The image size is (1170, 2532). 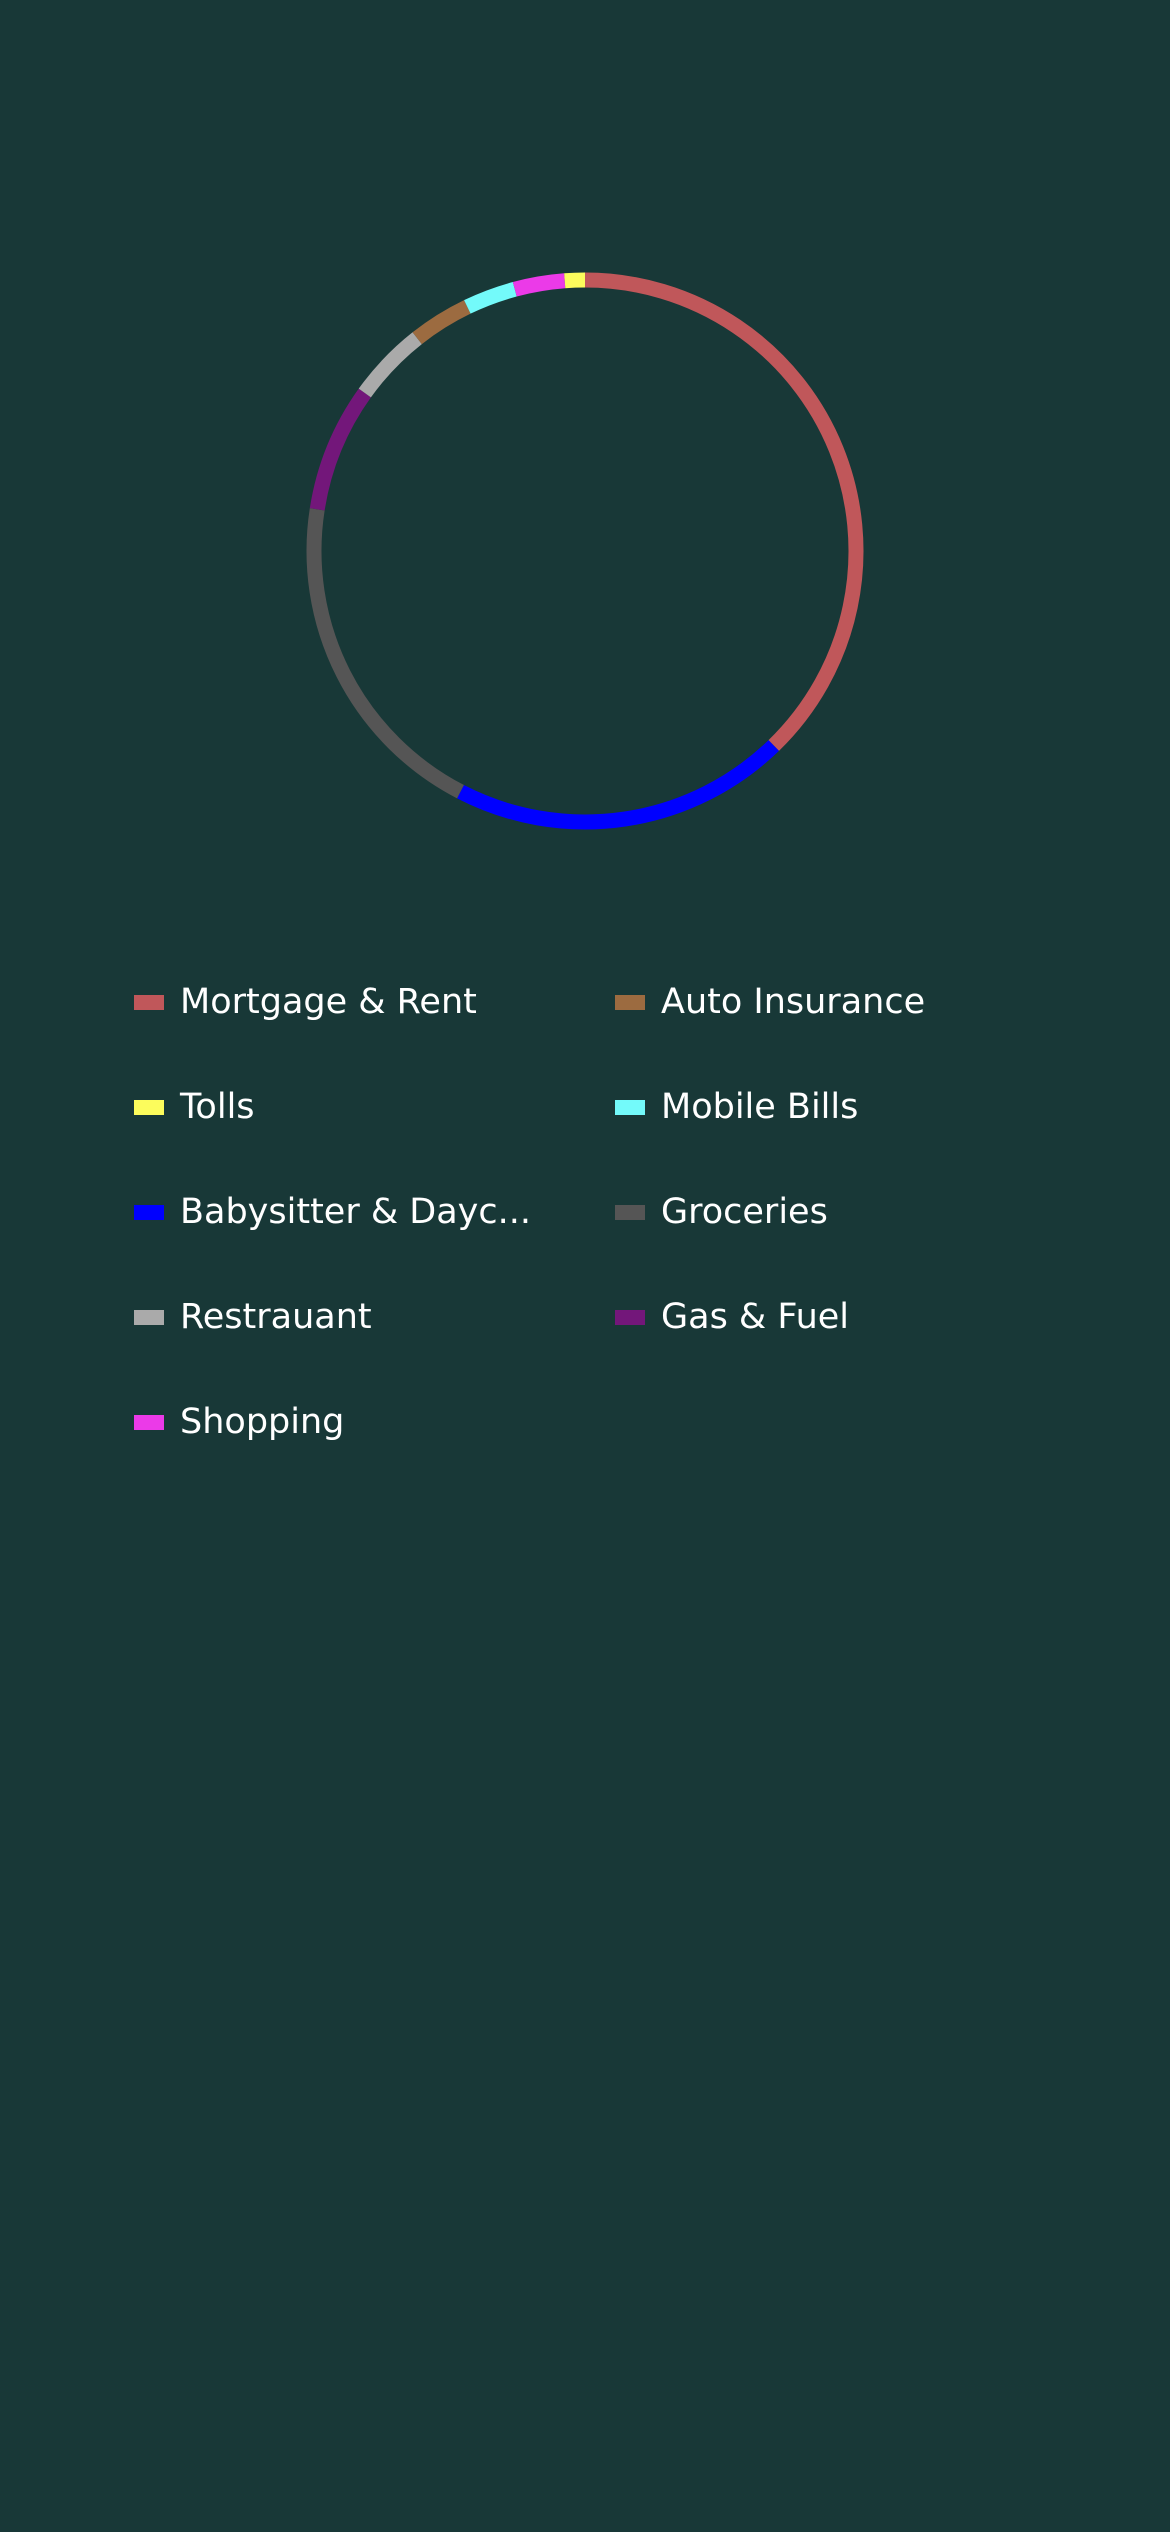 What do you see at coordinates (276, 1317) in the screenshot?
I see `legend-label: Restrauant` at bounding box center [276, 1317].